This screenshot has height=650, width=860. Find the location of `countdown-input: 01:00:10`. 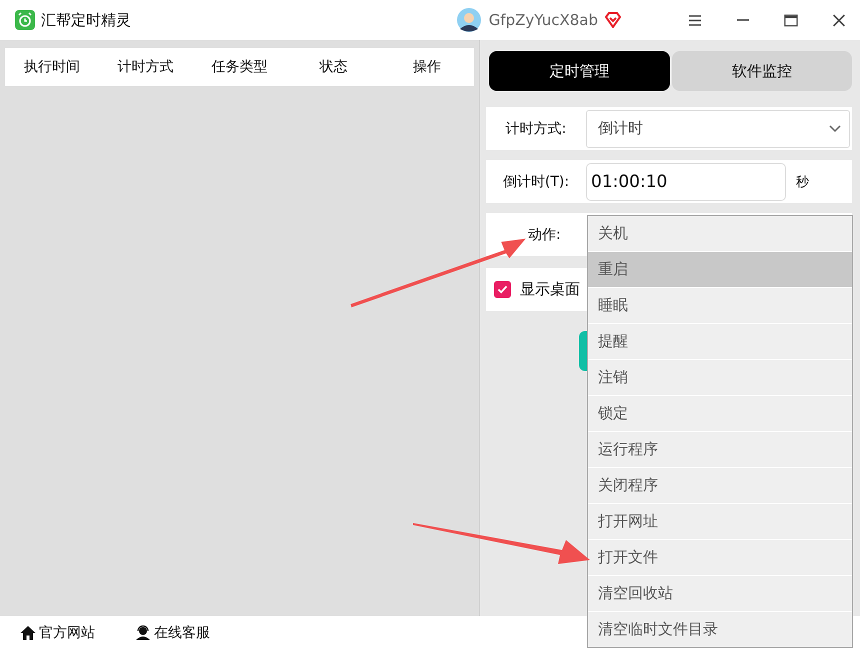

countdown-input: 01:00:10 is located at coordinates (686, 181).